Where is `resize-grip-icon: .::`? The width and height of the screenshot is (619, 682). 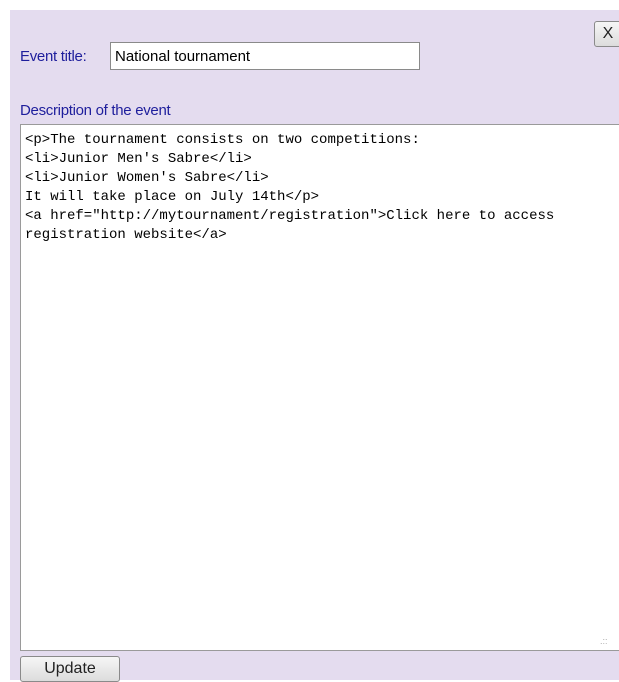
resize-grip-icon: .:: is located at coordinates (604, 641).